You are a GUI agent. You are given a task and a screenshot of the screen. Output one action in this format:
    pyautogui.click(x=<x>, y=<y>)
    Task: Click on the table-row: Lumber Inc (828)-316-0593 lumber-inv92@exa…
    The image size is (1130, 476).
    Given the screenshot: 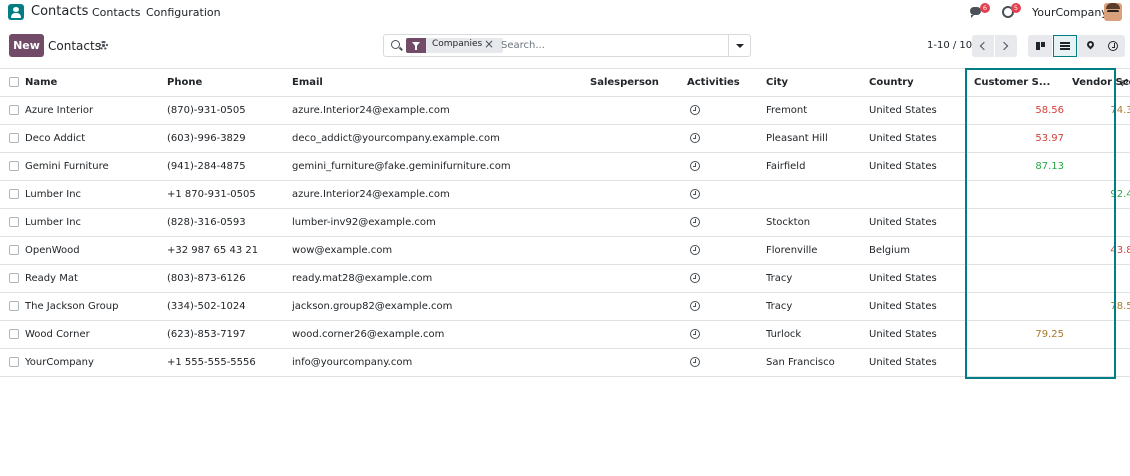 What is the action you would take?
    pyautogui.click(x=565, y=222)
    